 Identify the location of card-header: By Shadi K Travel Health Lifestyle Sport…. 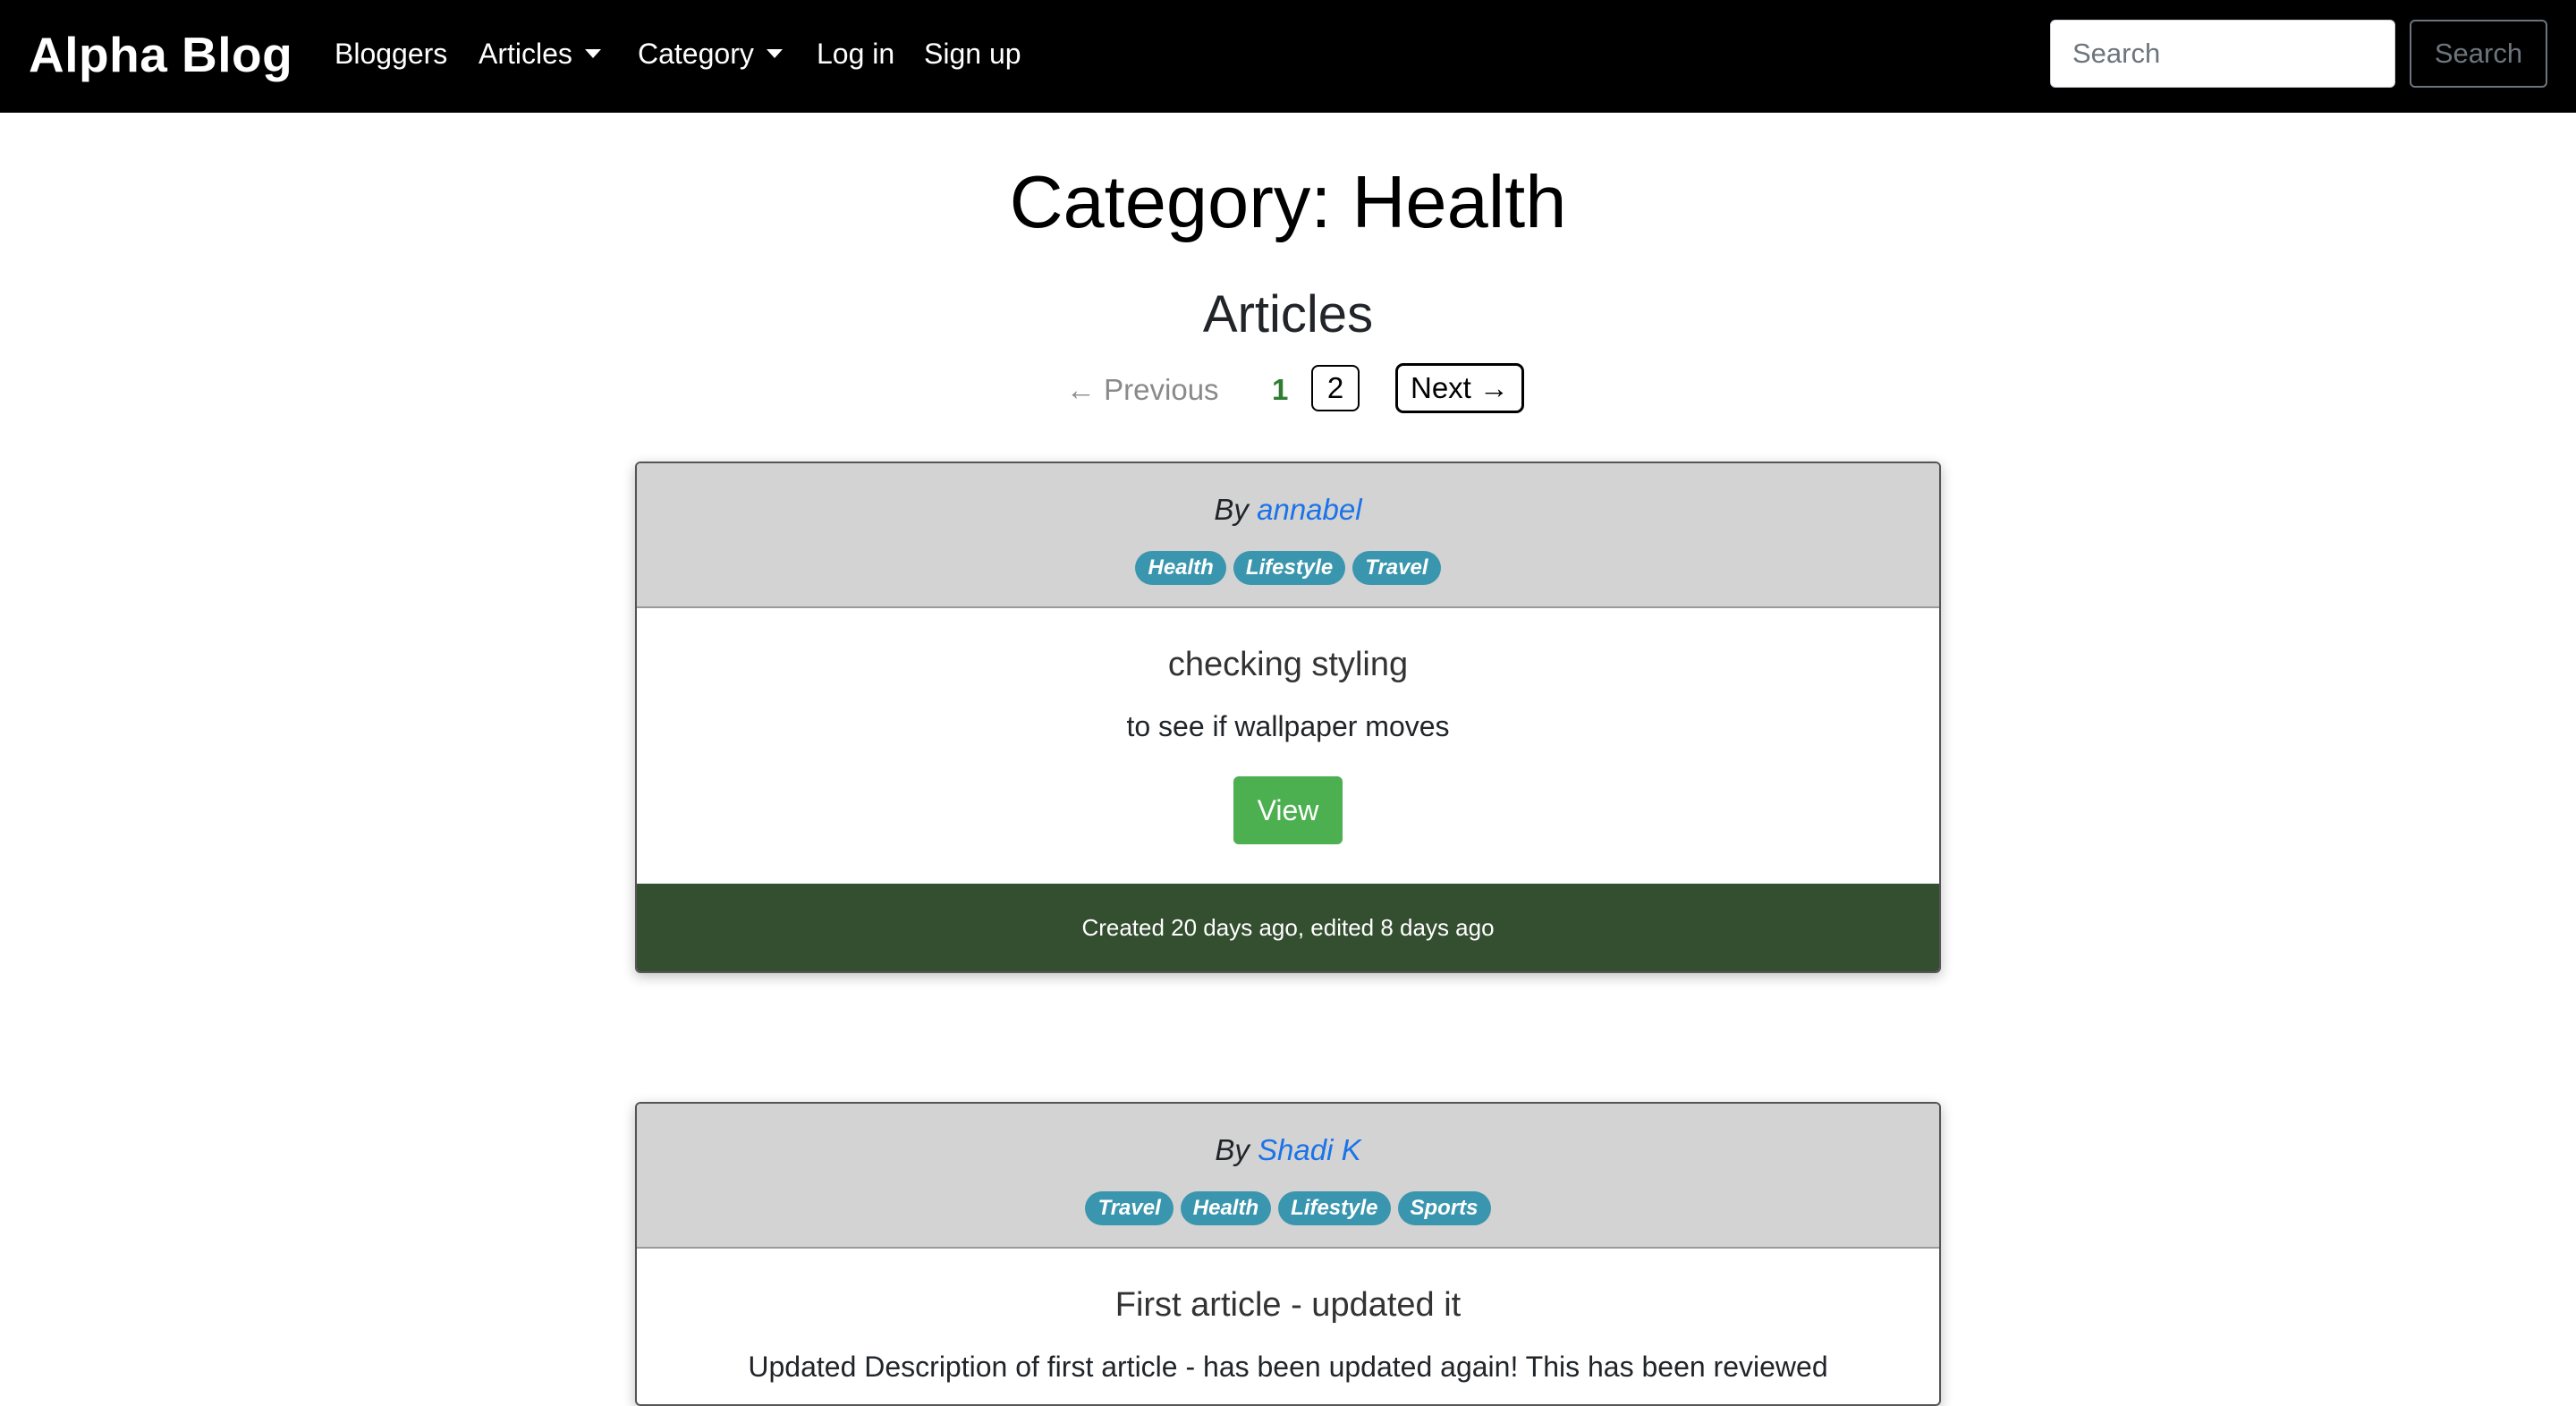
(1288, 1176).